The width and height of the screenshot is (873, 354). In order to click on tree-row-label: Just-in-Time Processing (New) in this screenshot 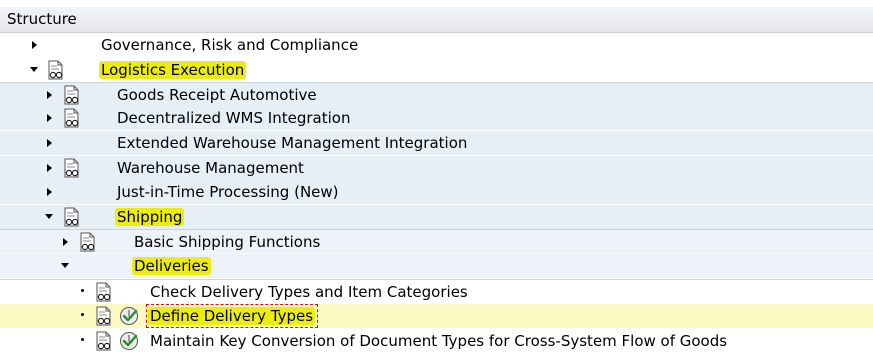, I will do `click(228, 192)`.